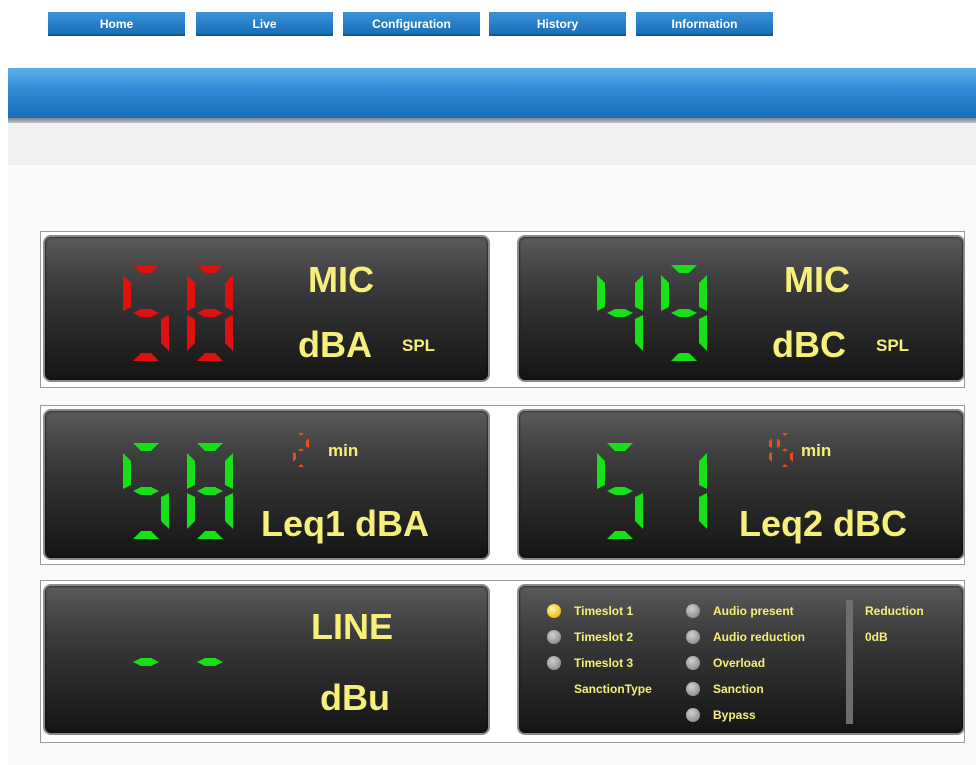  What do you see at coordinates (849, 662) in the screenshot?
I see `reduction-meter-bar` at bounding box center [849, 662].